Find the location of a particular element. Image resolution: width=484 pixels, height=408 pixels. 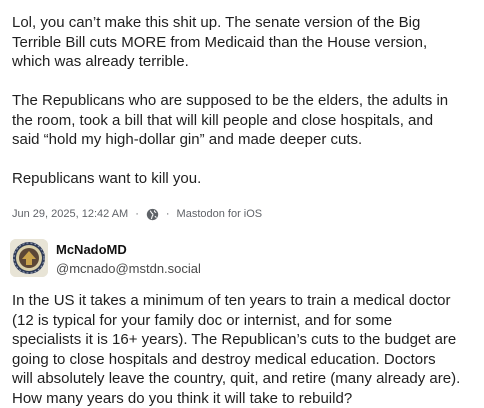

account-handle: @mcnado@mstdn.social is located at coordinates (128, 268).